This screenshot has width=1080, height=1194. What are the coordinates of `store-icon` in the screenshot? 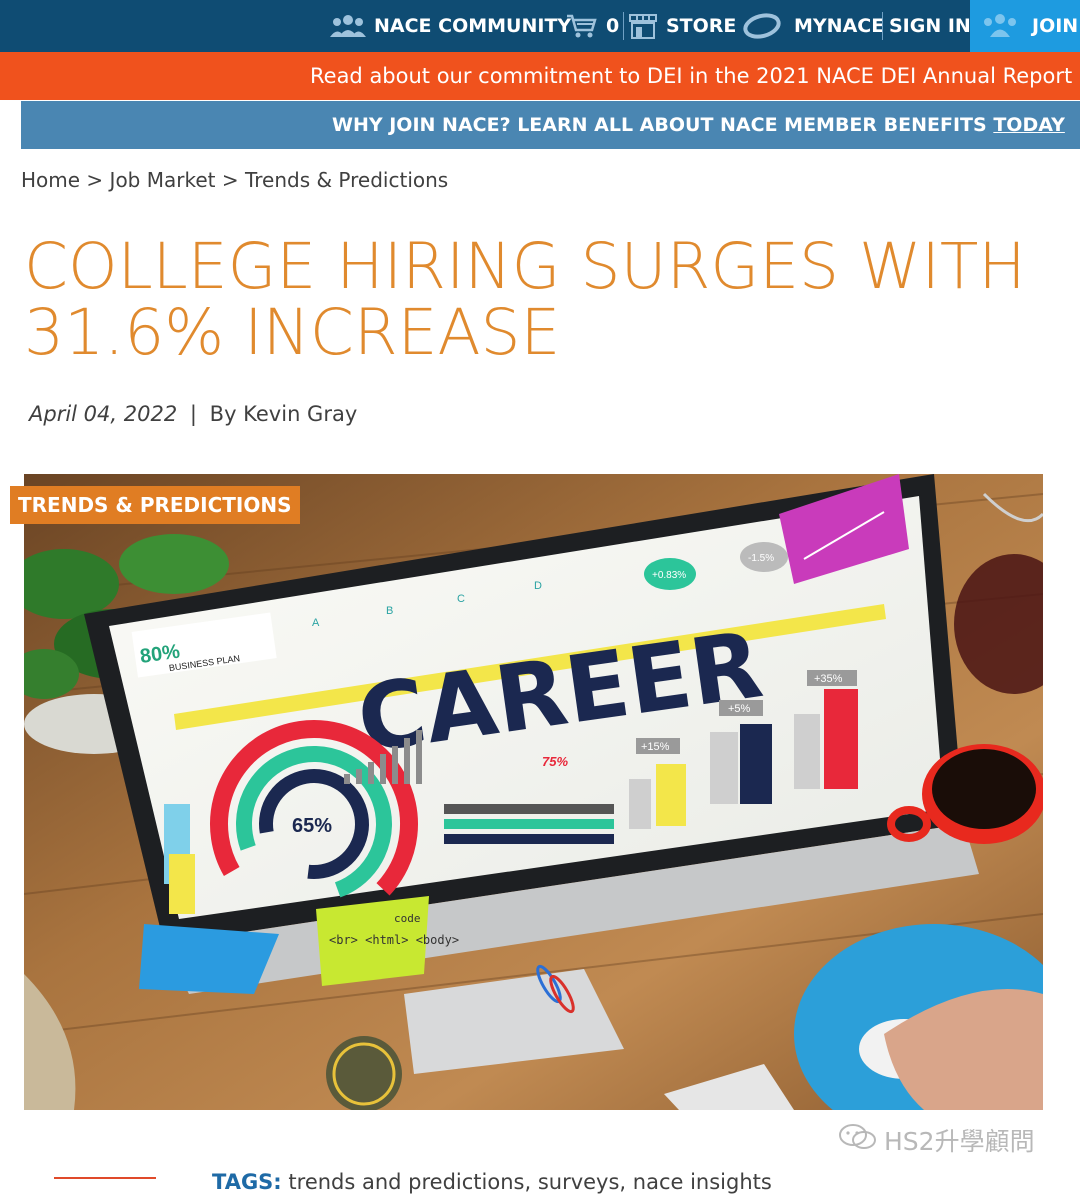 It's located at (643, 26).